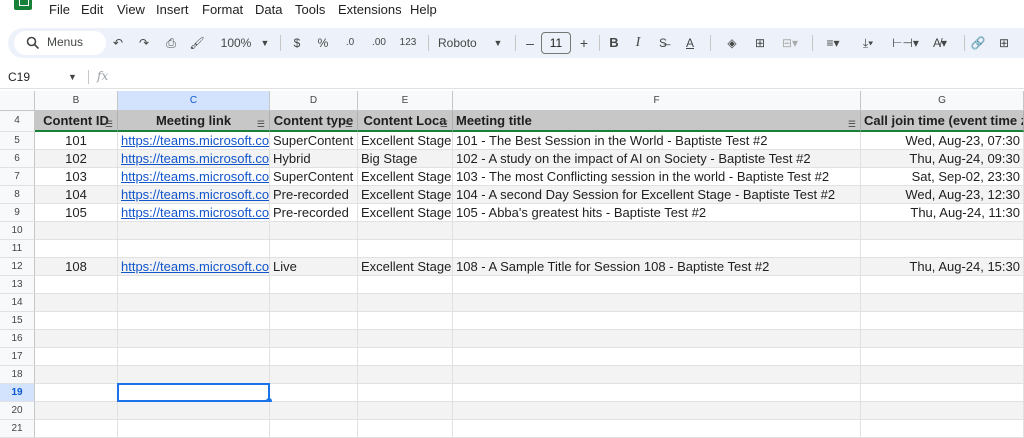 Image resolution: width=1024 pixels, height=438 pixels. Describe the element at coordinates (17, 141) in the screenshot. I see `row-header: 5` at that location.